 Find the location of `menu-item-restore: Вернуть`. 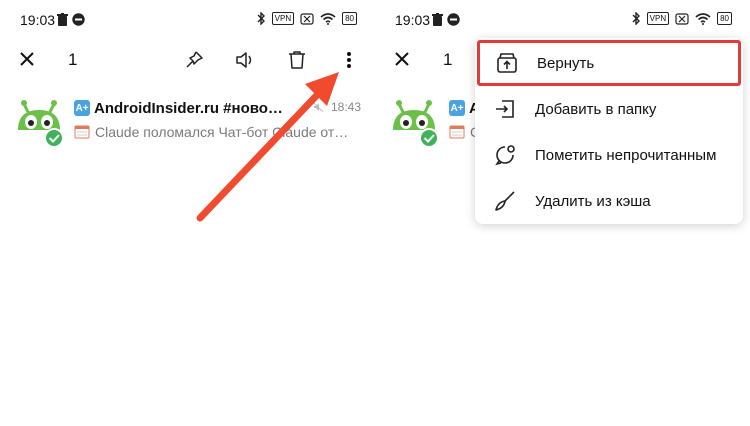

menu-item-restore: Вернуть is located at coordinates (609, 63).